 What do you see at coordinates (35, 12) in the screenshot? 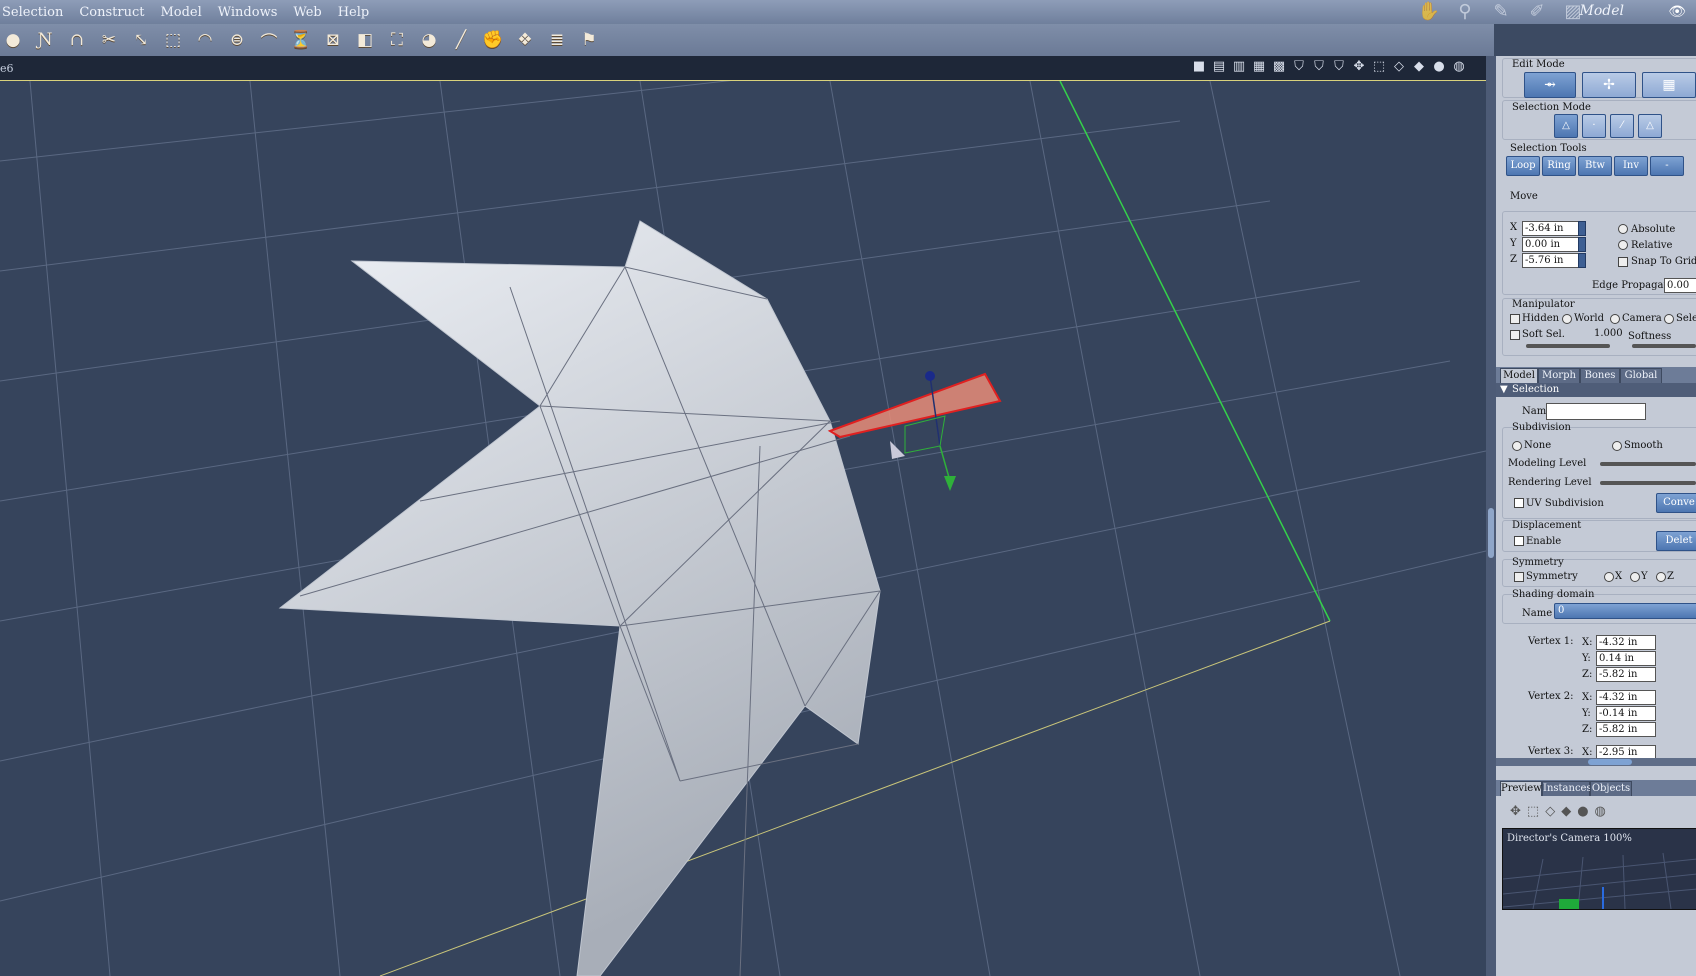
I see `menu-selection: Selection` at bounding box center [35, 12].